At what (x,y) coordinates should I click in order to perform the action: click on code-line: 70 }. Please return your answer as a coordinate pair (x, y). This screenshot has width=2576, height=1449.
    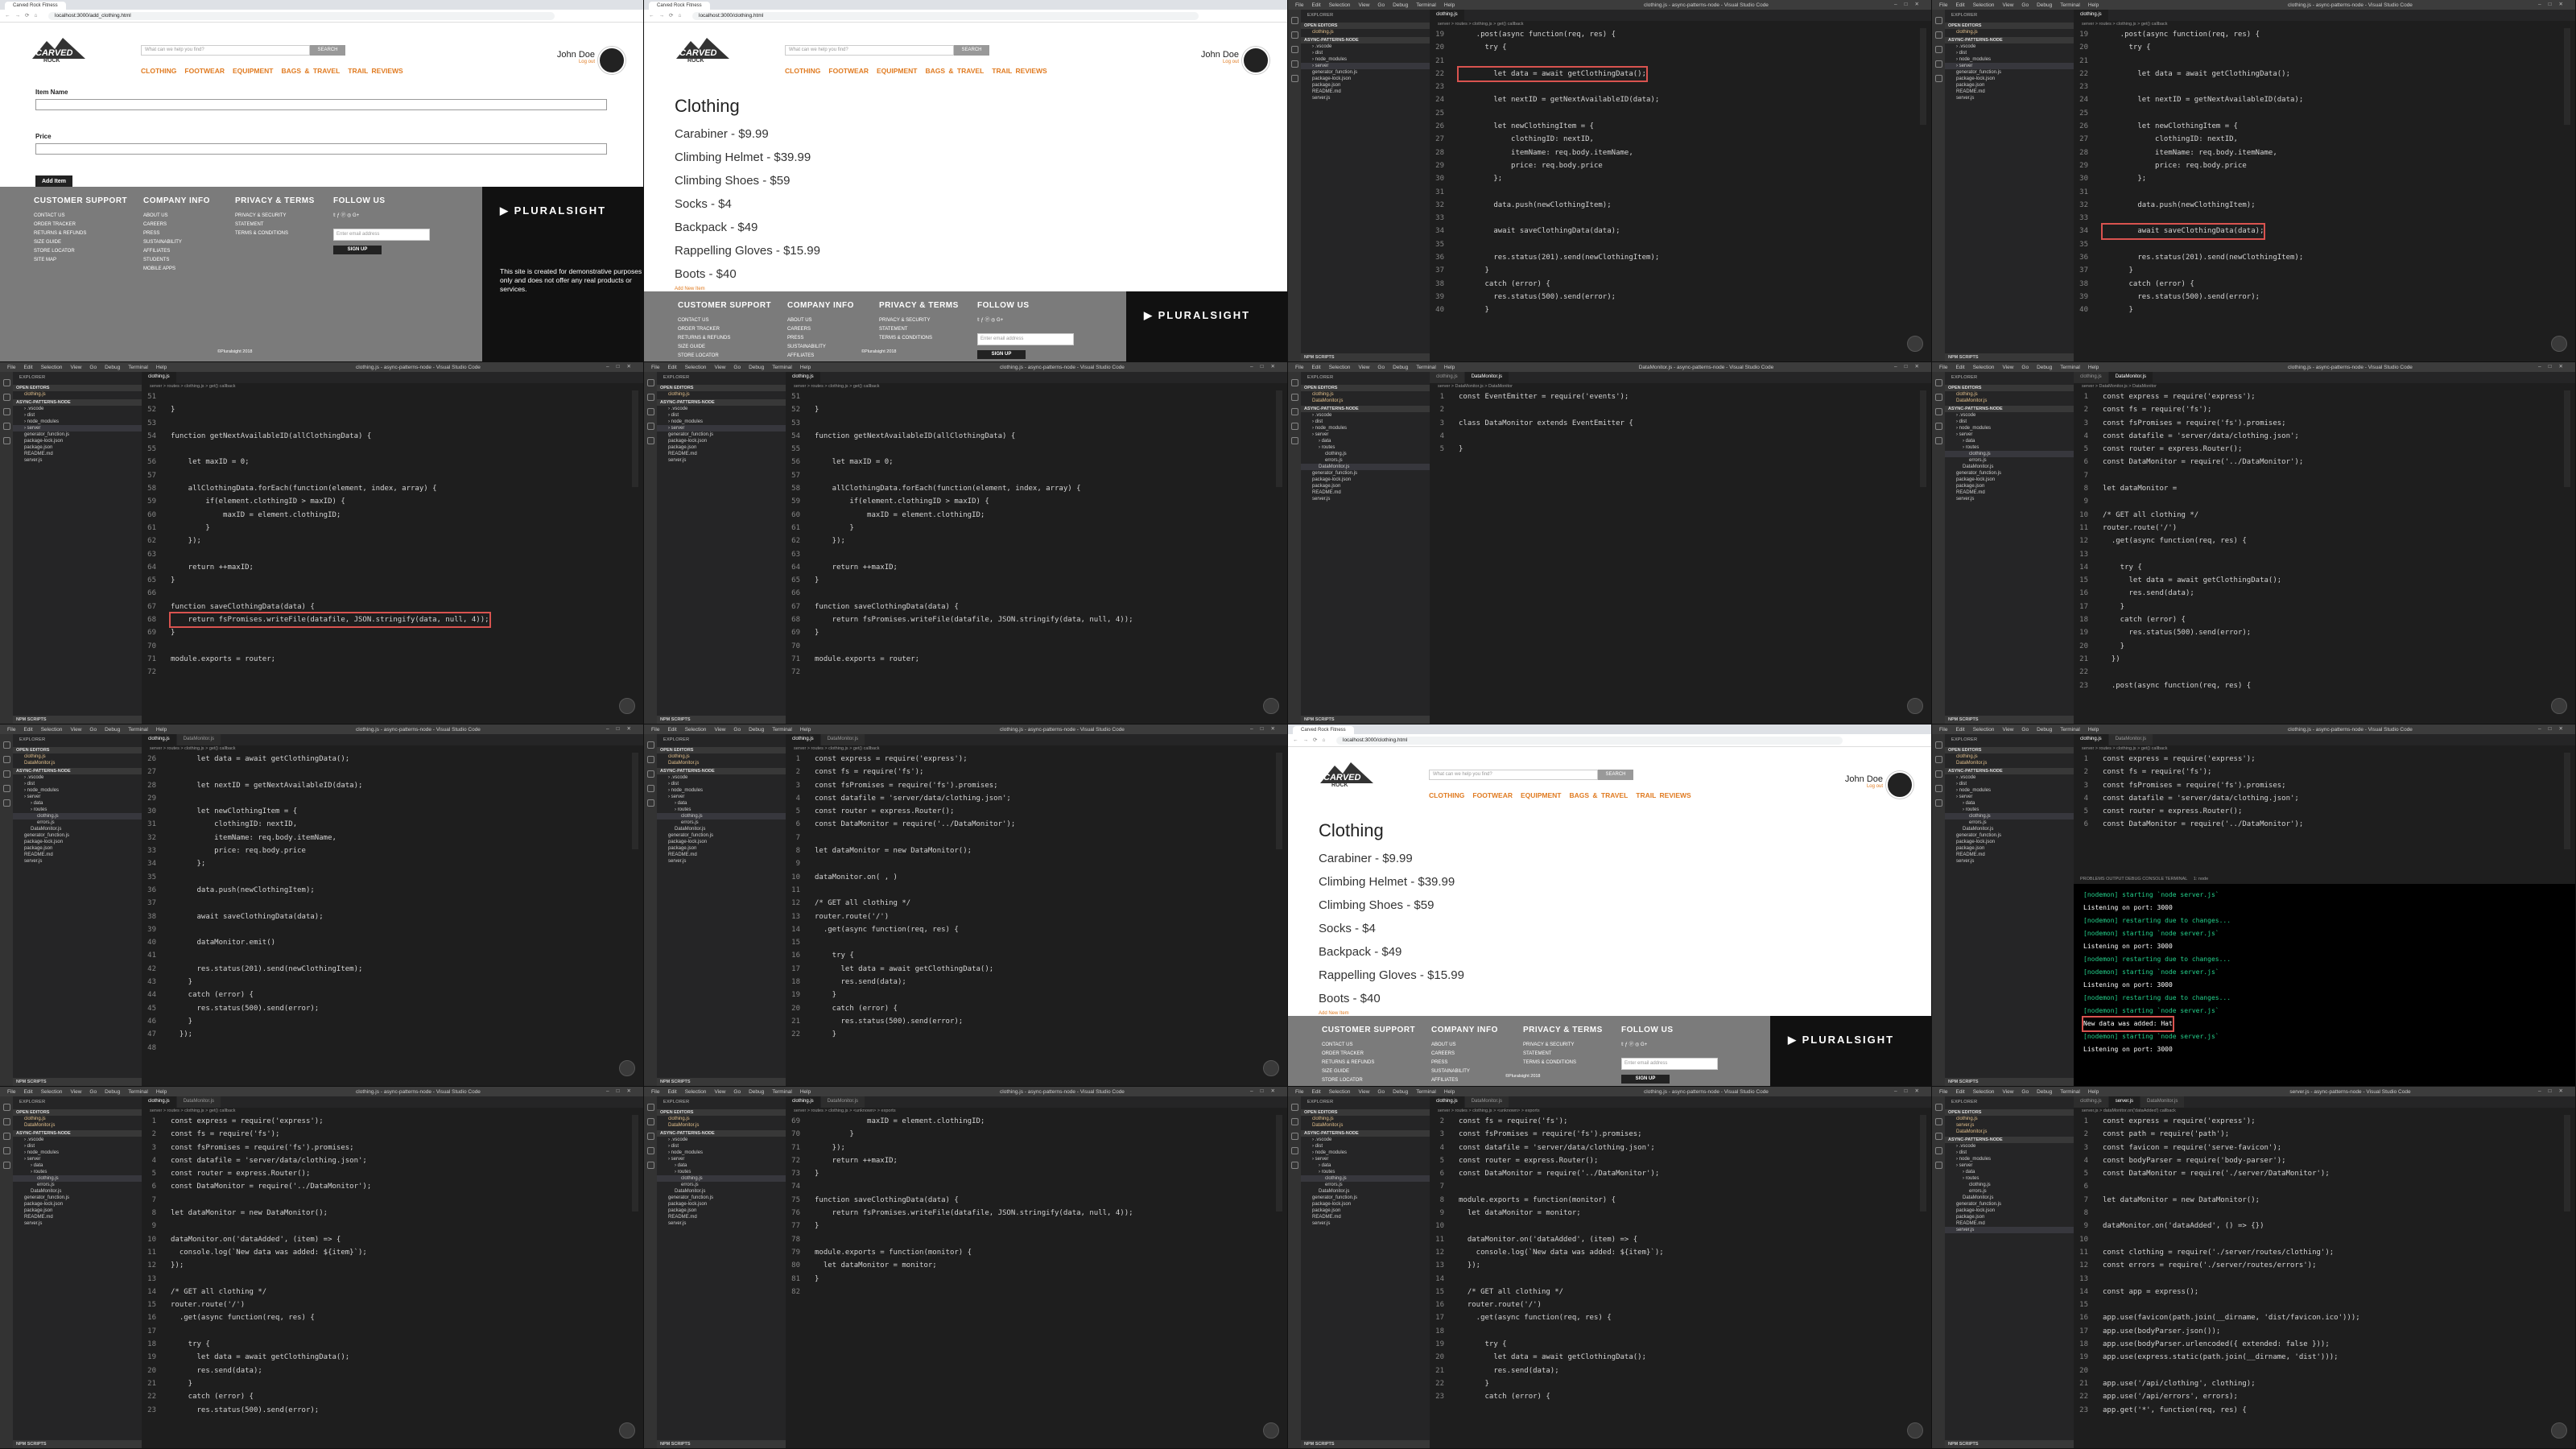
    Looking at the image, I should click on (1036, 1134).